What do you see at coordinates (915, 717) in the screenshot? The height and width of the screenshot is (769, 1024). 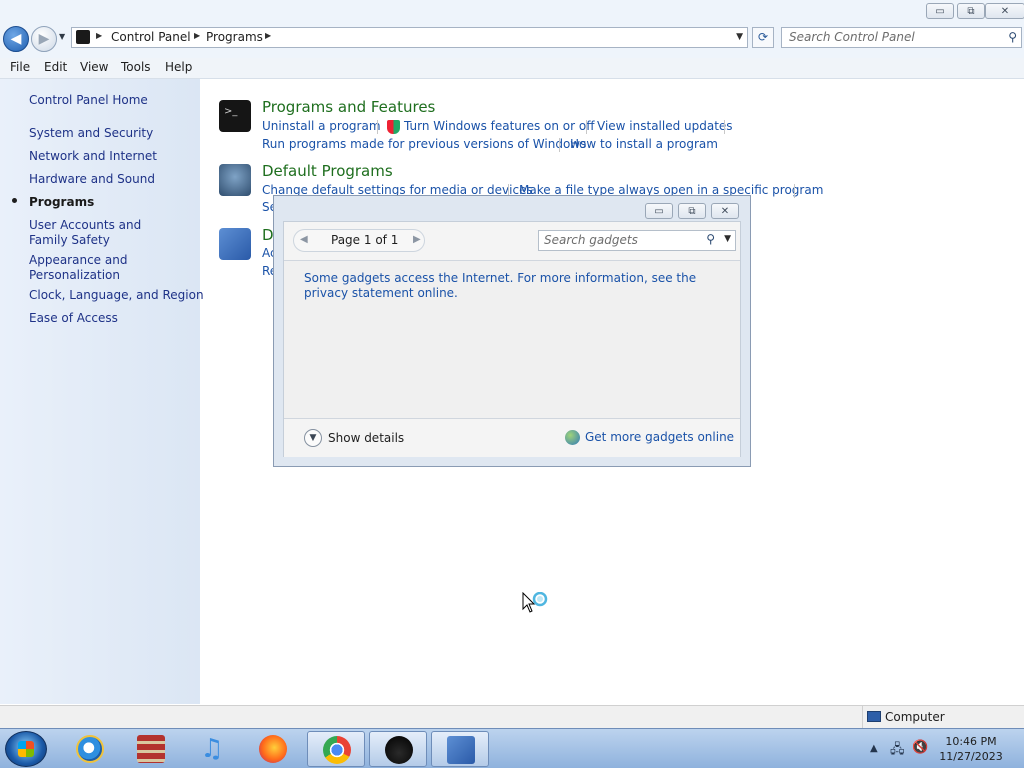 I see `status-zone-label: Computer` at bounding box center [915, 717].